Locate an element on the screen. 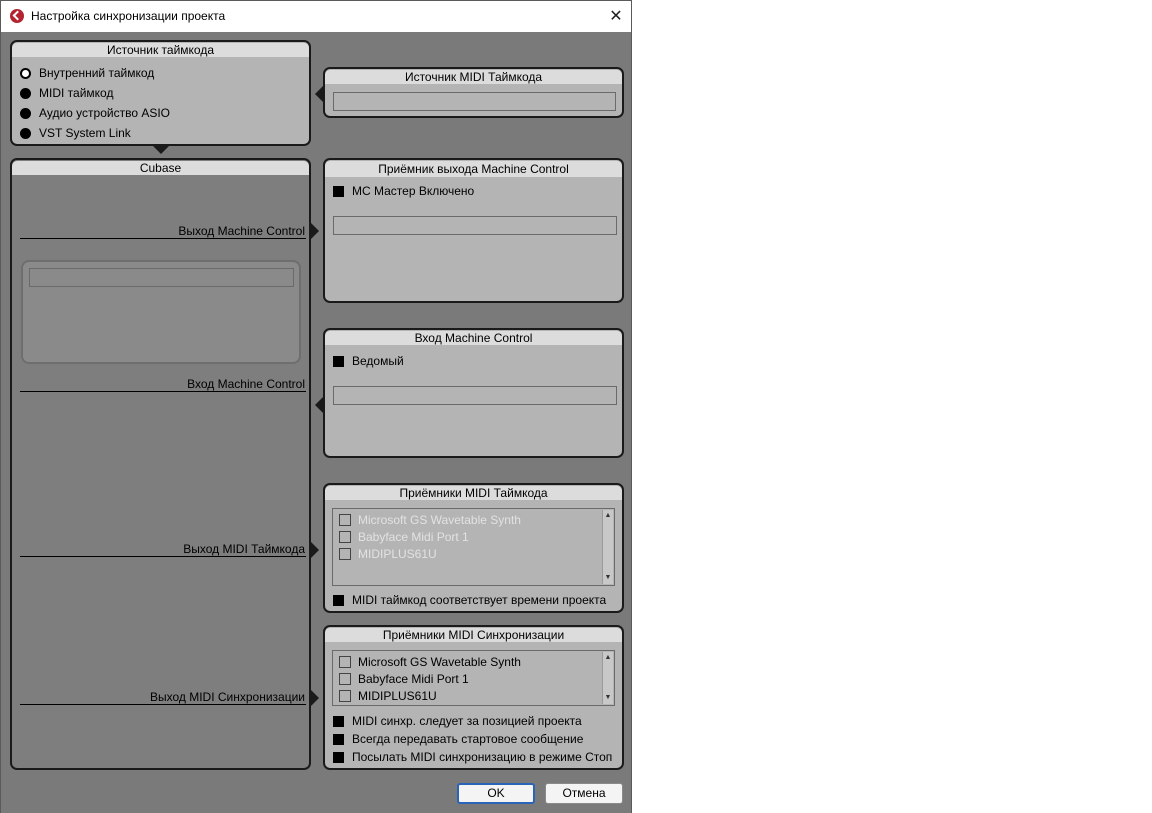  route-label-mc-in: Вход Machine Control is located at coordinates (246, 384).